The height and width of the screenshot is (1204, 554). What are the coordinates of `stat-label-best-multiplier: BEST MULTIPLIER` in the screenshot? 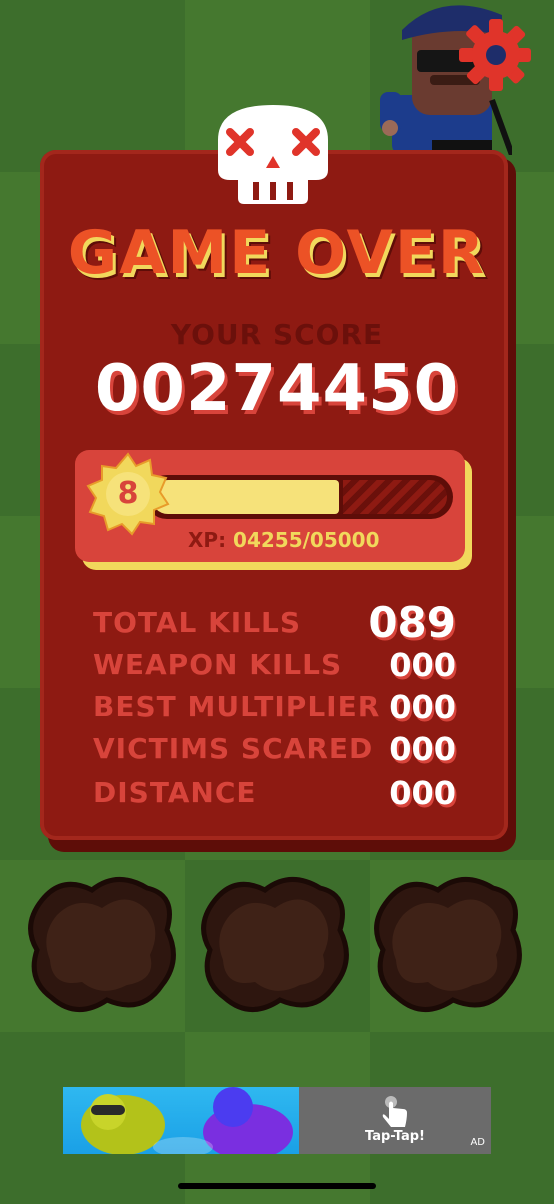 It's located at (237, 706).